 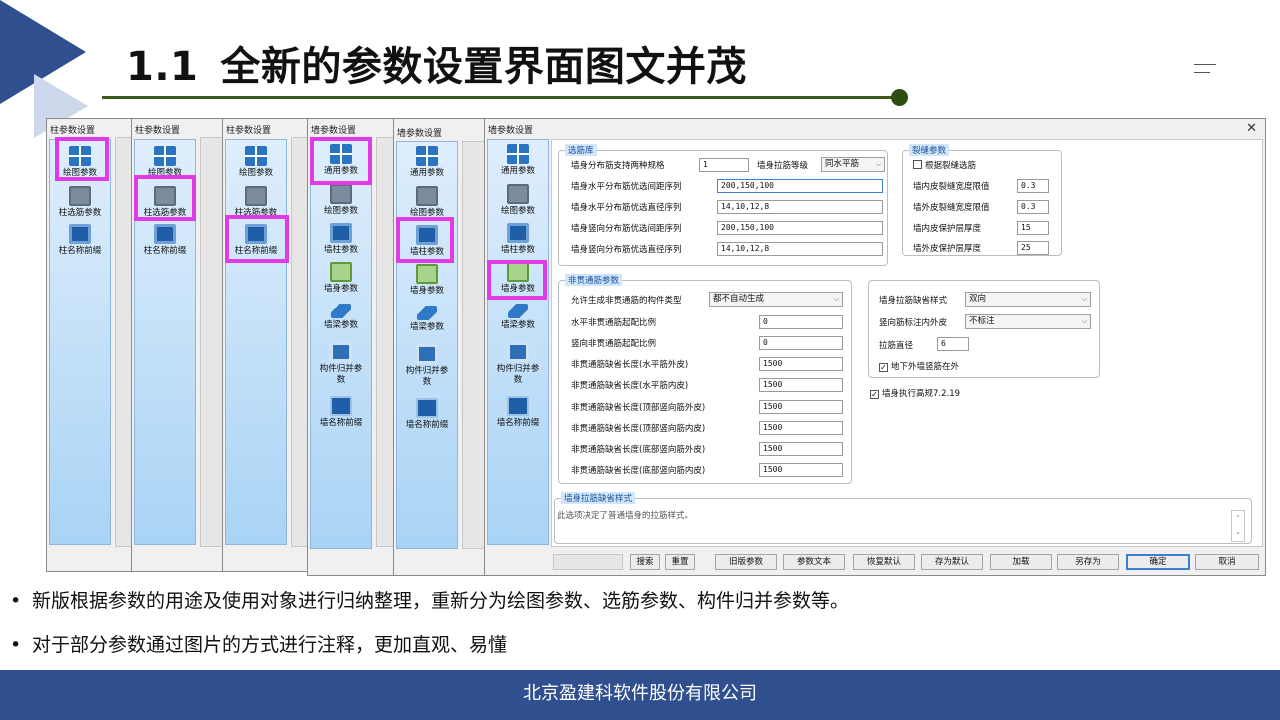 What do you see at coordinates (853, 164) in the screenshot?
I see `tie-grade-select: 同水平筋 ⌵` at bounding box center [853, 164].